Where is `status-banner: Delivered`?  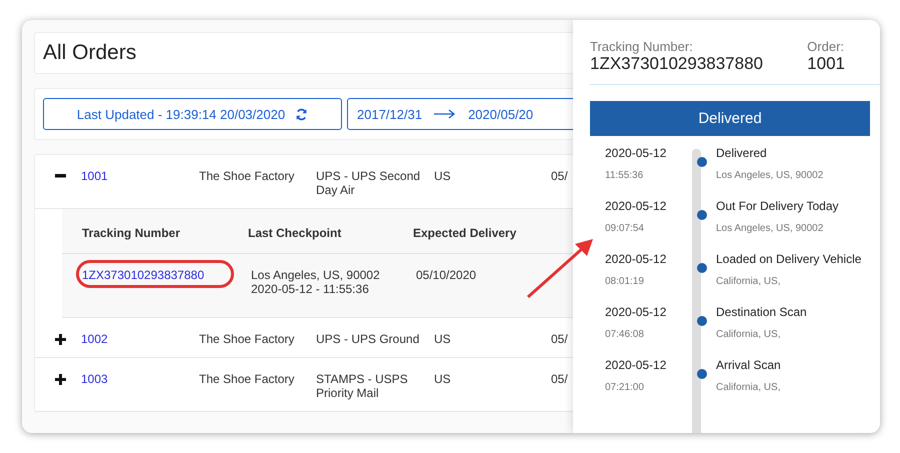
status-banner: Delivered is located at coordinates (730, 118).